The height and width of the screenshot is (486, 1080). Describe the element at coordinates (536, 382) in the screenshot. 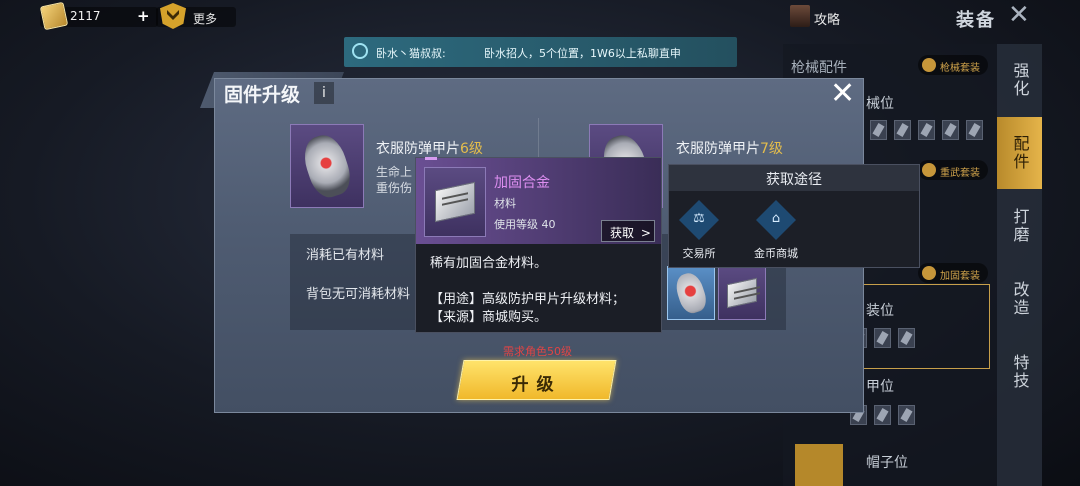

I see `upgrade-button-label: 升级` at that location.